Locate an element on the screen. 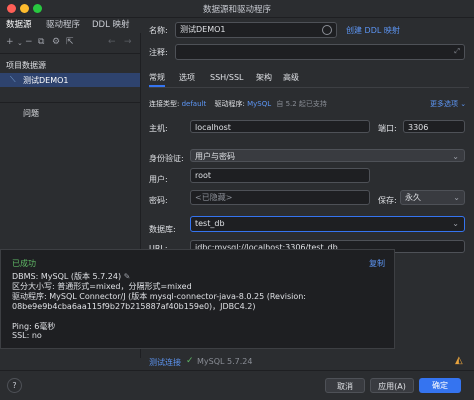  user-label: 用户: is located at coordinates (158, 179).